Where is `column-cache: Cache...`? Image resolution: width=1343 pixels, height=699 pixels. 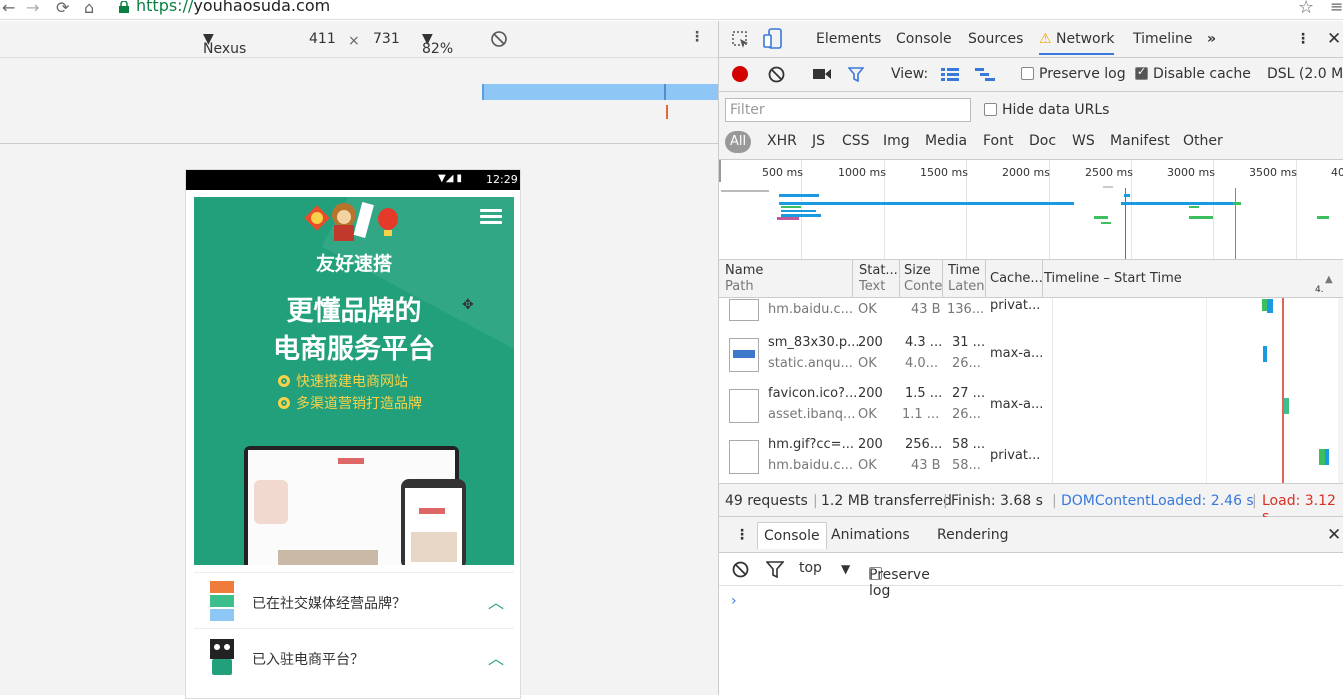
column-cache: Cache... is located at coordinates (1016, 279).